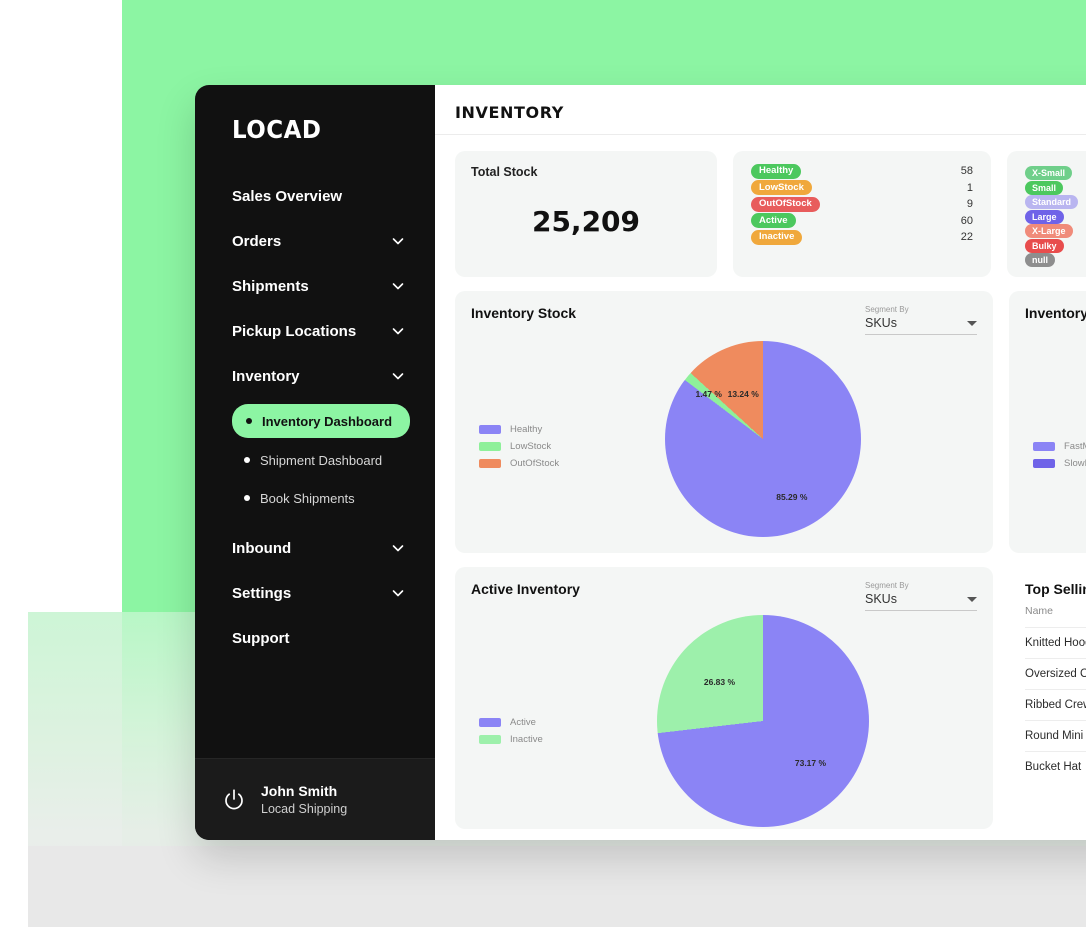 The height and width of the screenshot is (927, 1086). I want to click on status-badge-healthy: Healthy, so click(776, 171).